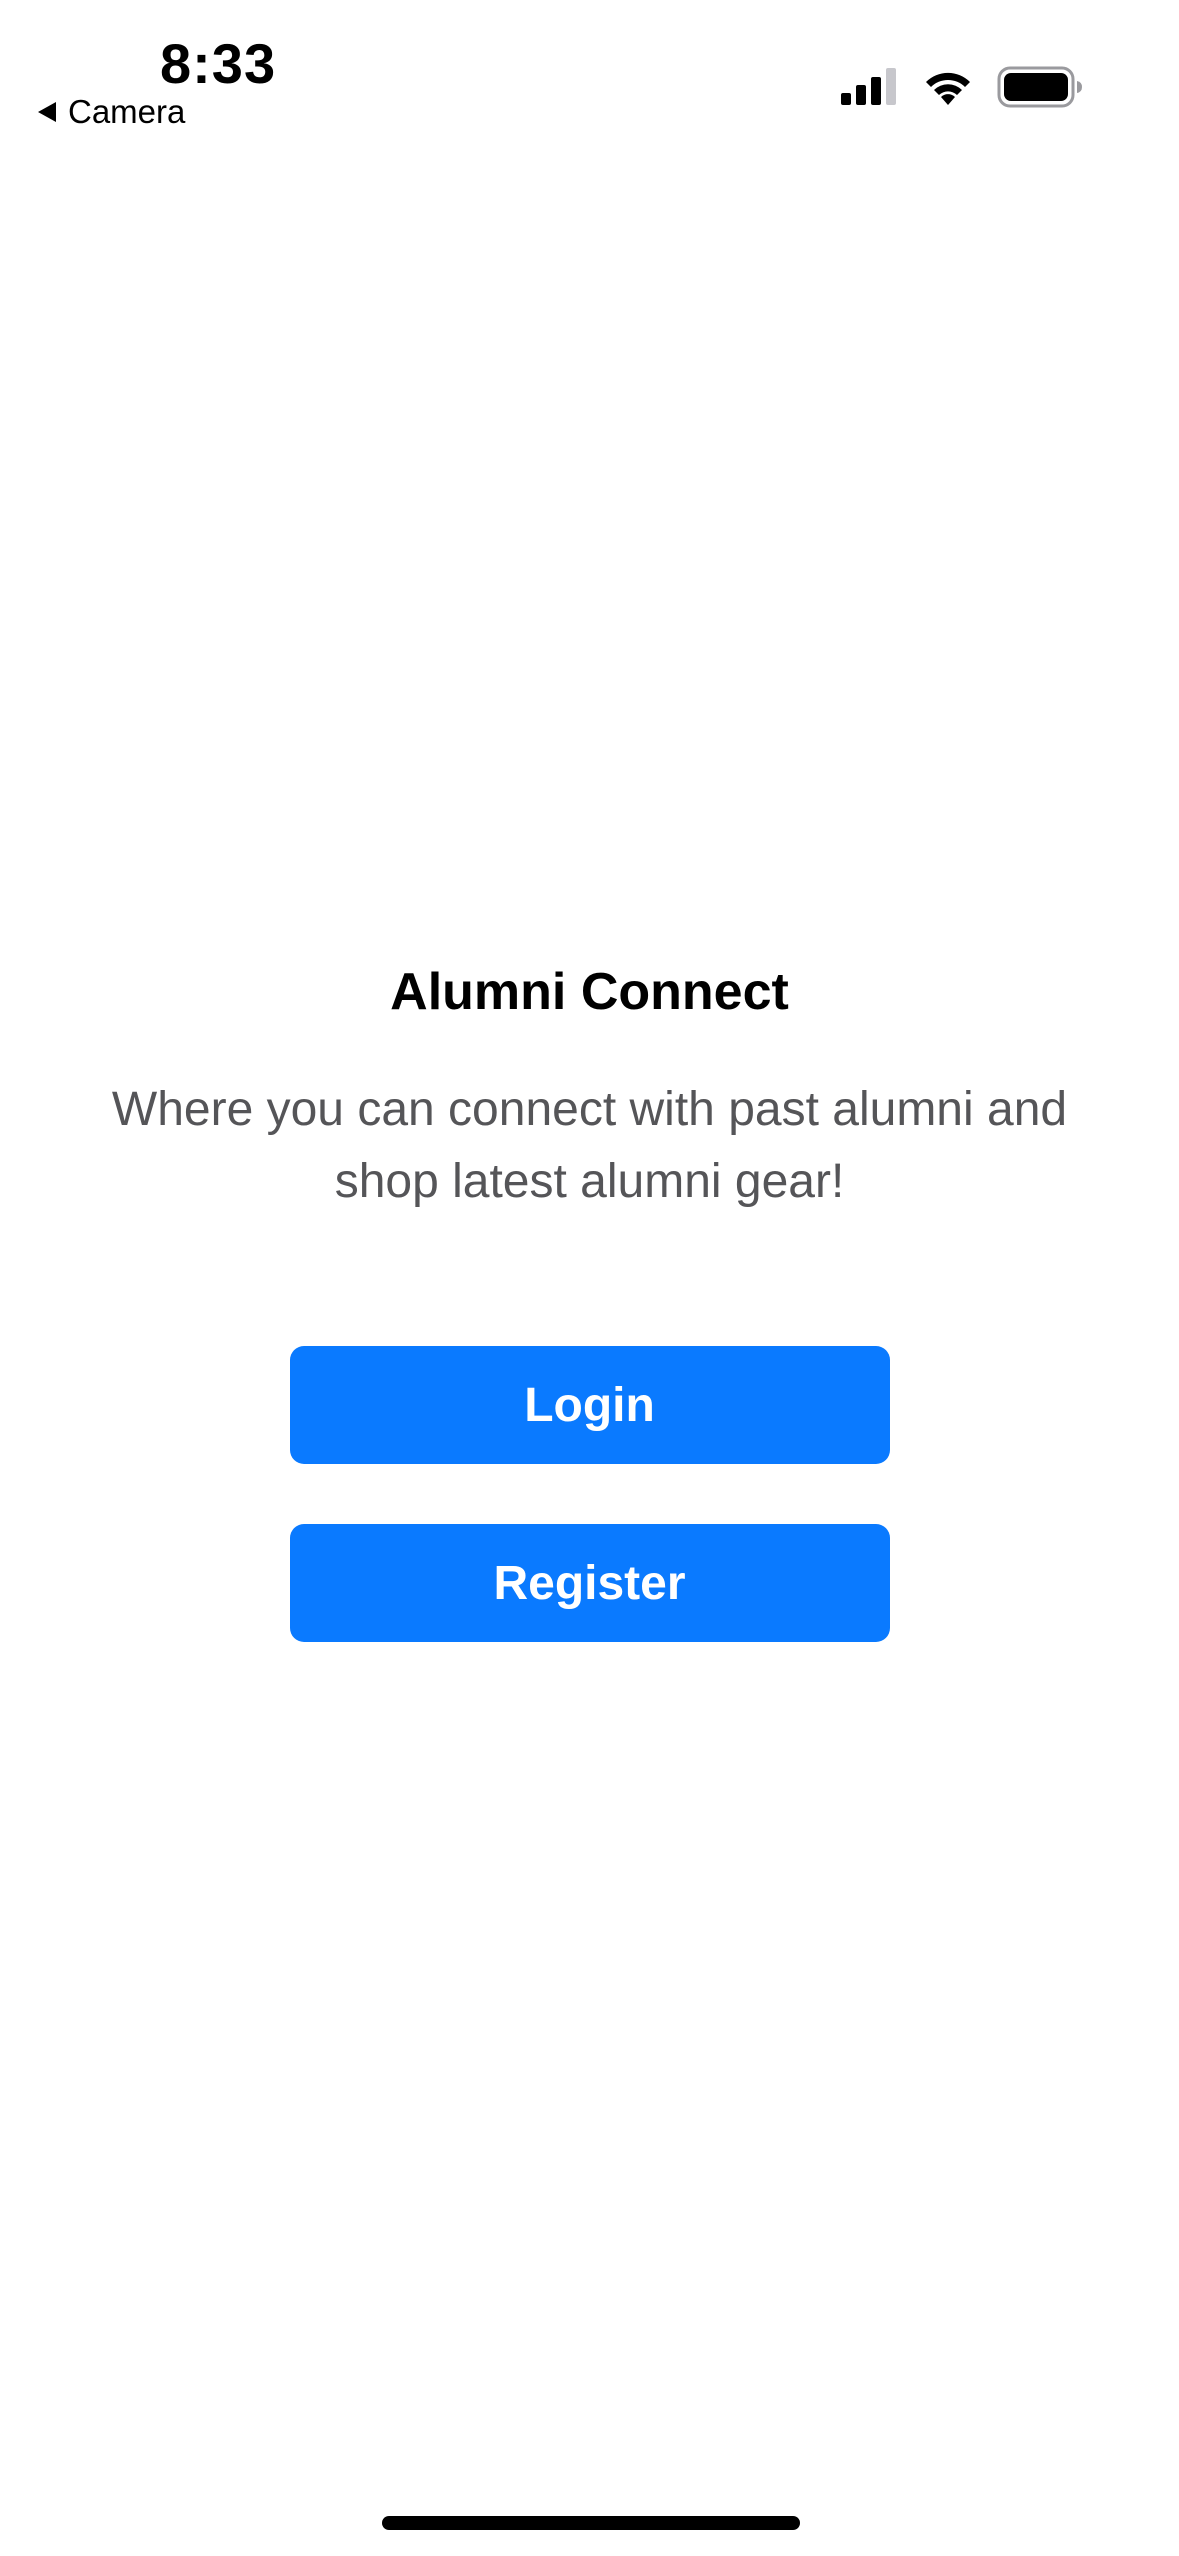  Describe the element at coordinates (589, 1405) in the screenshot. I see `login-button: Login` at that location.